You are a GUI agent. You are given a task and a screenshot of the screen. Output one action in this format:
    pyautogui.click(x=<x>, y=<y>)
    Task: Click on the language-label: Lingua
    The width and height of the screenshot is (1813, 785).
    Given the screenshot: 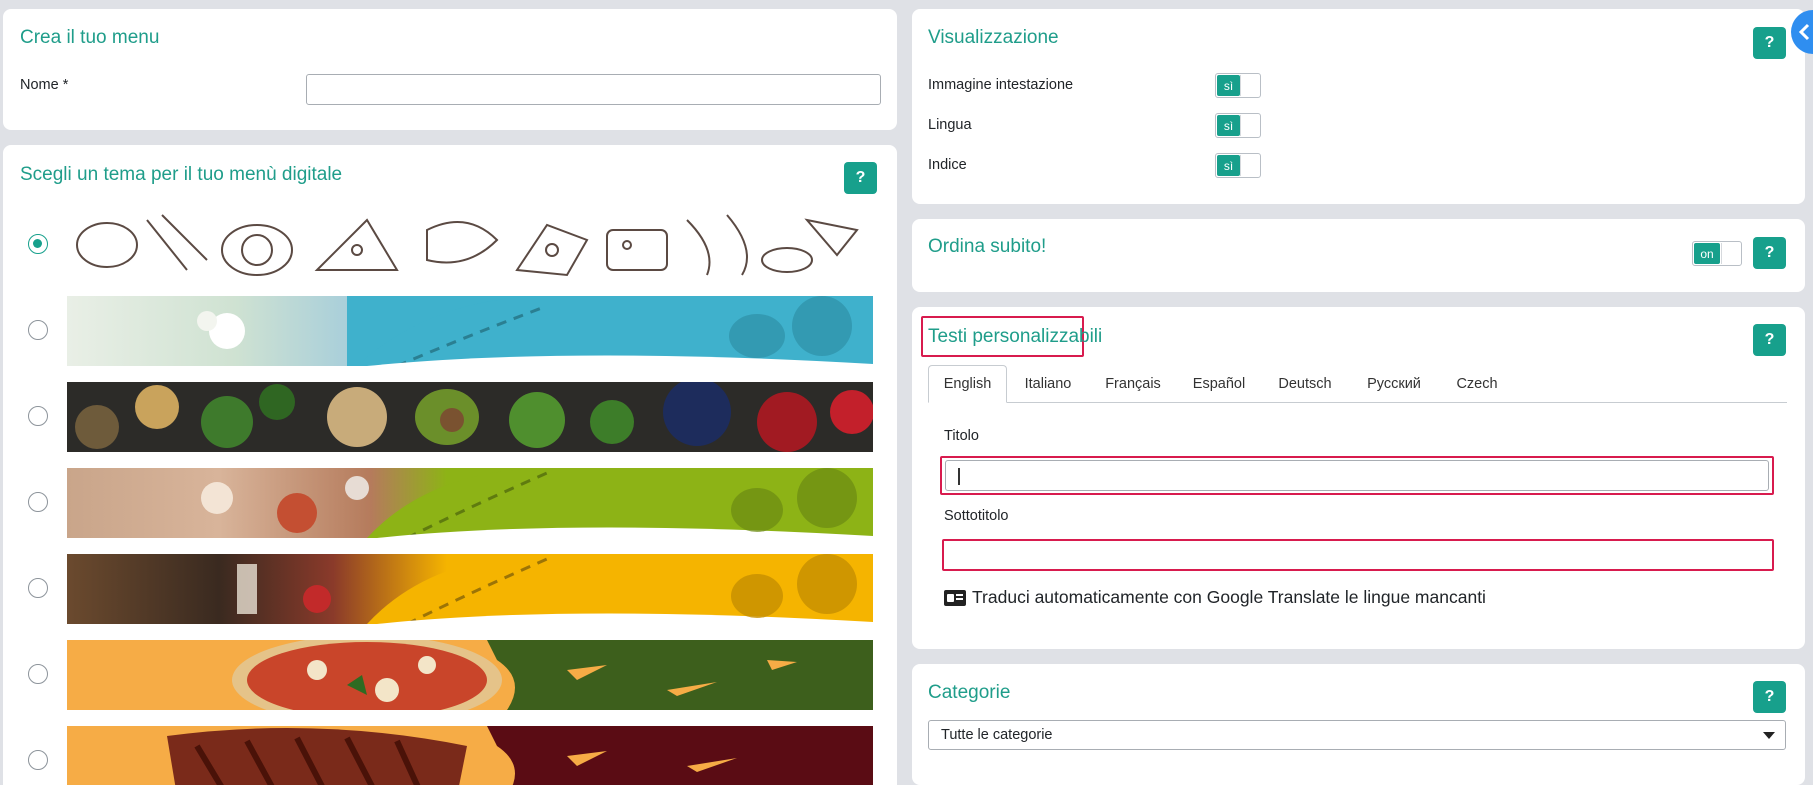 What is the action you would take?
    pyautogui.click(x=950, y=125)
    